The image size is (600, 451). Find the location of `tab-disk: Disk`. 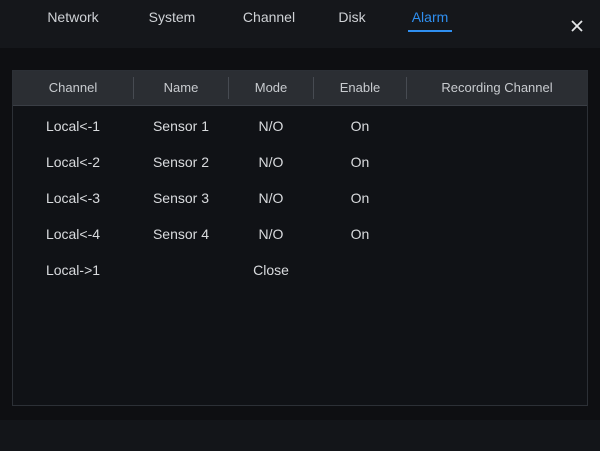

tab-disk: Disk is located at coordinates (352, 17).